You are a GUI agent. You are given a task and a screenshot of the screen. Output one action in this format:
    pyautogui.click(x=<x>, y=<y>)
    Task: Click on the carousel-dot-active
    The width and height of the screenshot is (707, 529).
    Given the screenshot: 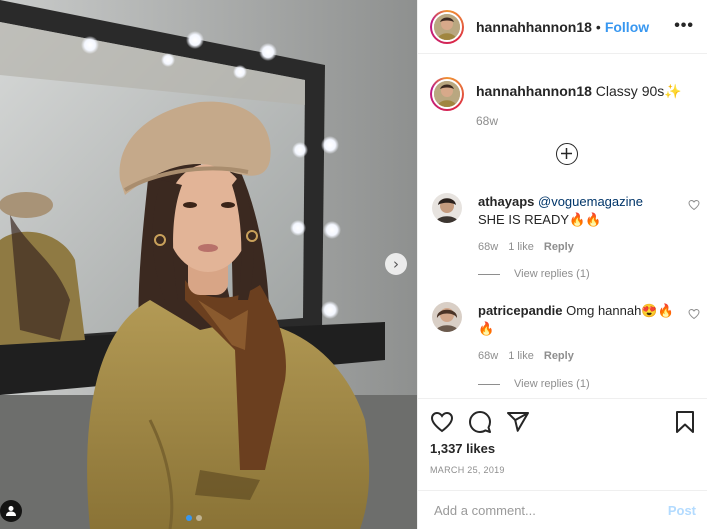 What is the action you would take?
    pyautogui.click(x=189, y=518)
    